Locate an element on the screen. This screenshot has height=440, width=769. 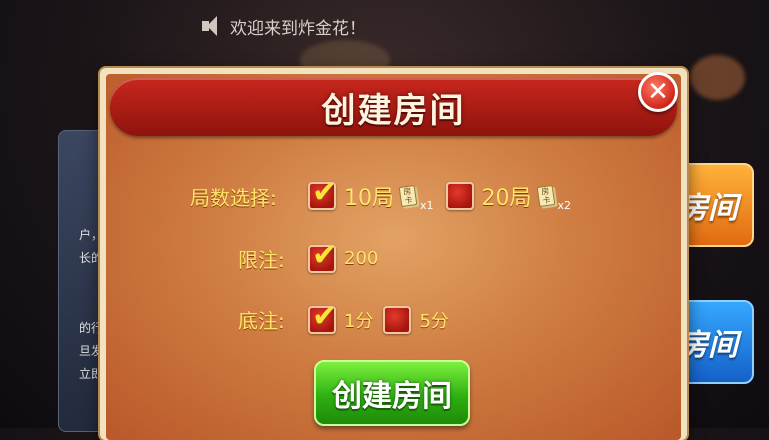
base-5-checkbox is located at coordinates (397, 319).